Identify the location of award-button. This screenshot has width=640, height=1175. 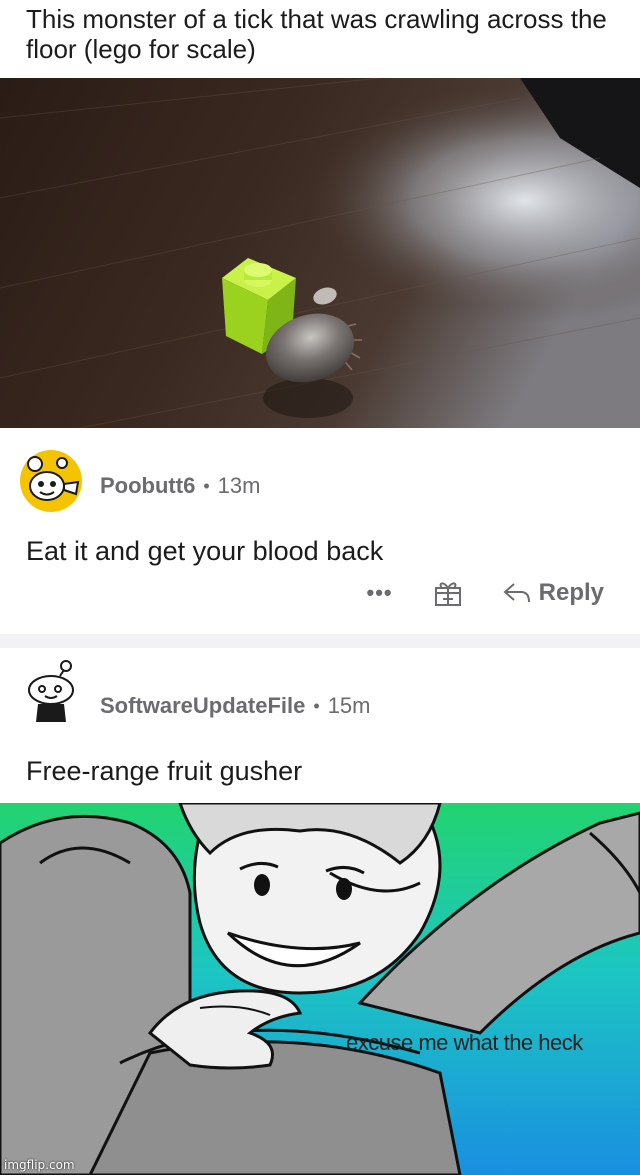
(448, 593).